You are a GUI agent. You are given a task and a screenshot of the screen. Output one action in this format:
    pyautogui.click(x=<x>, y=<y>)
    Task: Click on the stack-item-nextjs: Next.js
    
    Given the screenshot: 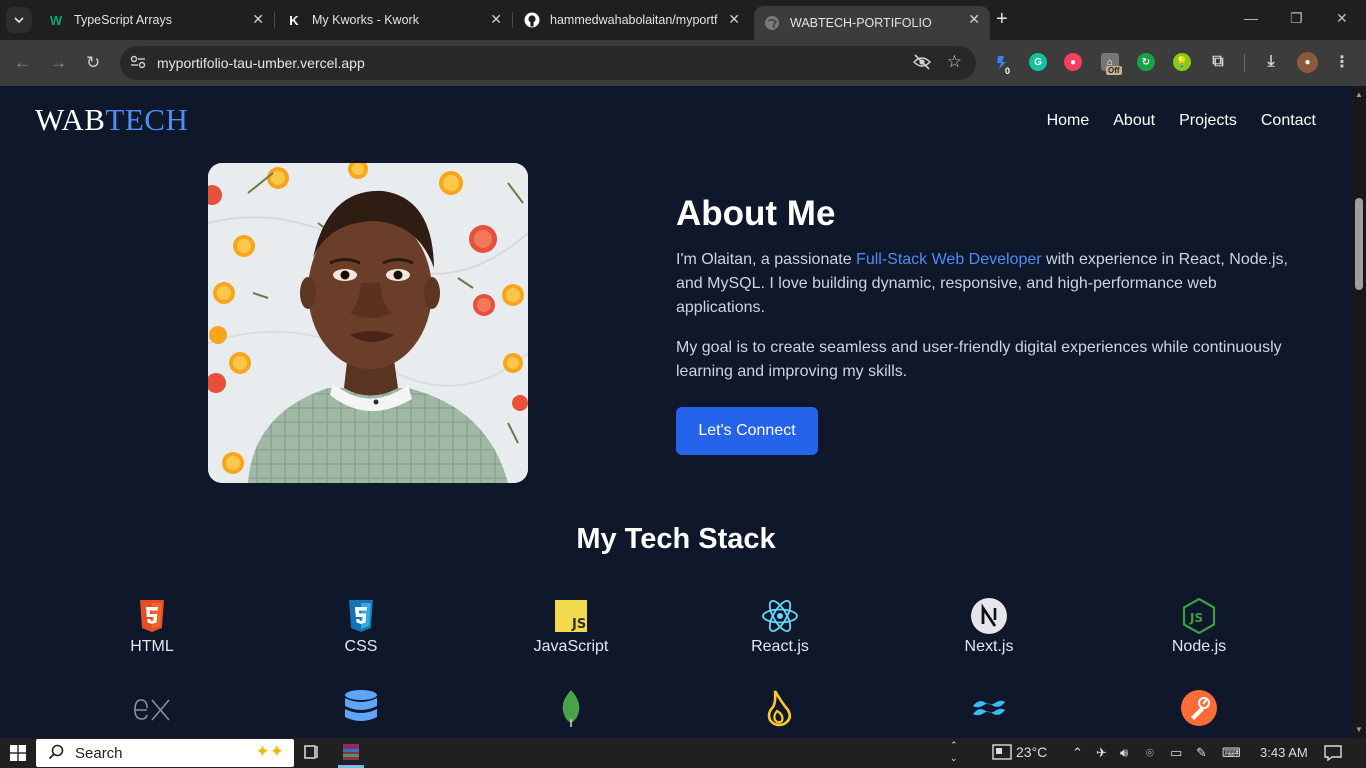 What is the action you would take?
    pyautogui.click(x=989, y=627)
    